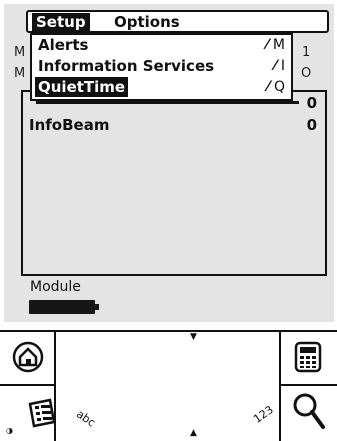 The height and width of the screenshot is (441, 337). I want to click on home-icon, so click(28, 357).